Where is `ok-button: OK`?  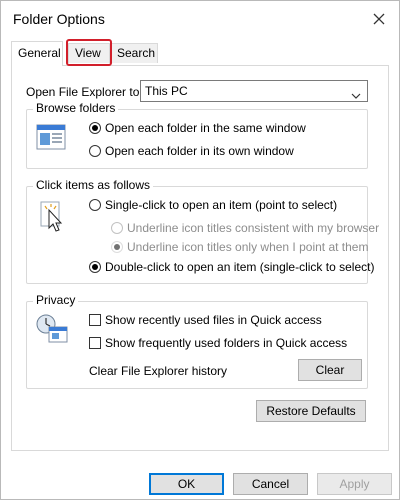 ok-button: OK is located at coordinates (186, 484).